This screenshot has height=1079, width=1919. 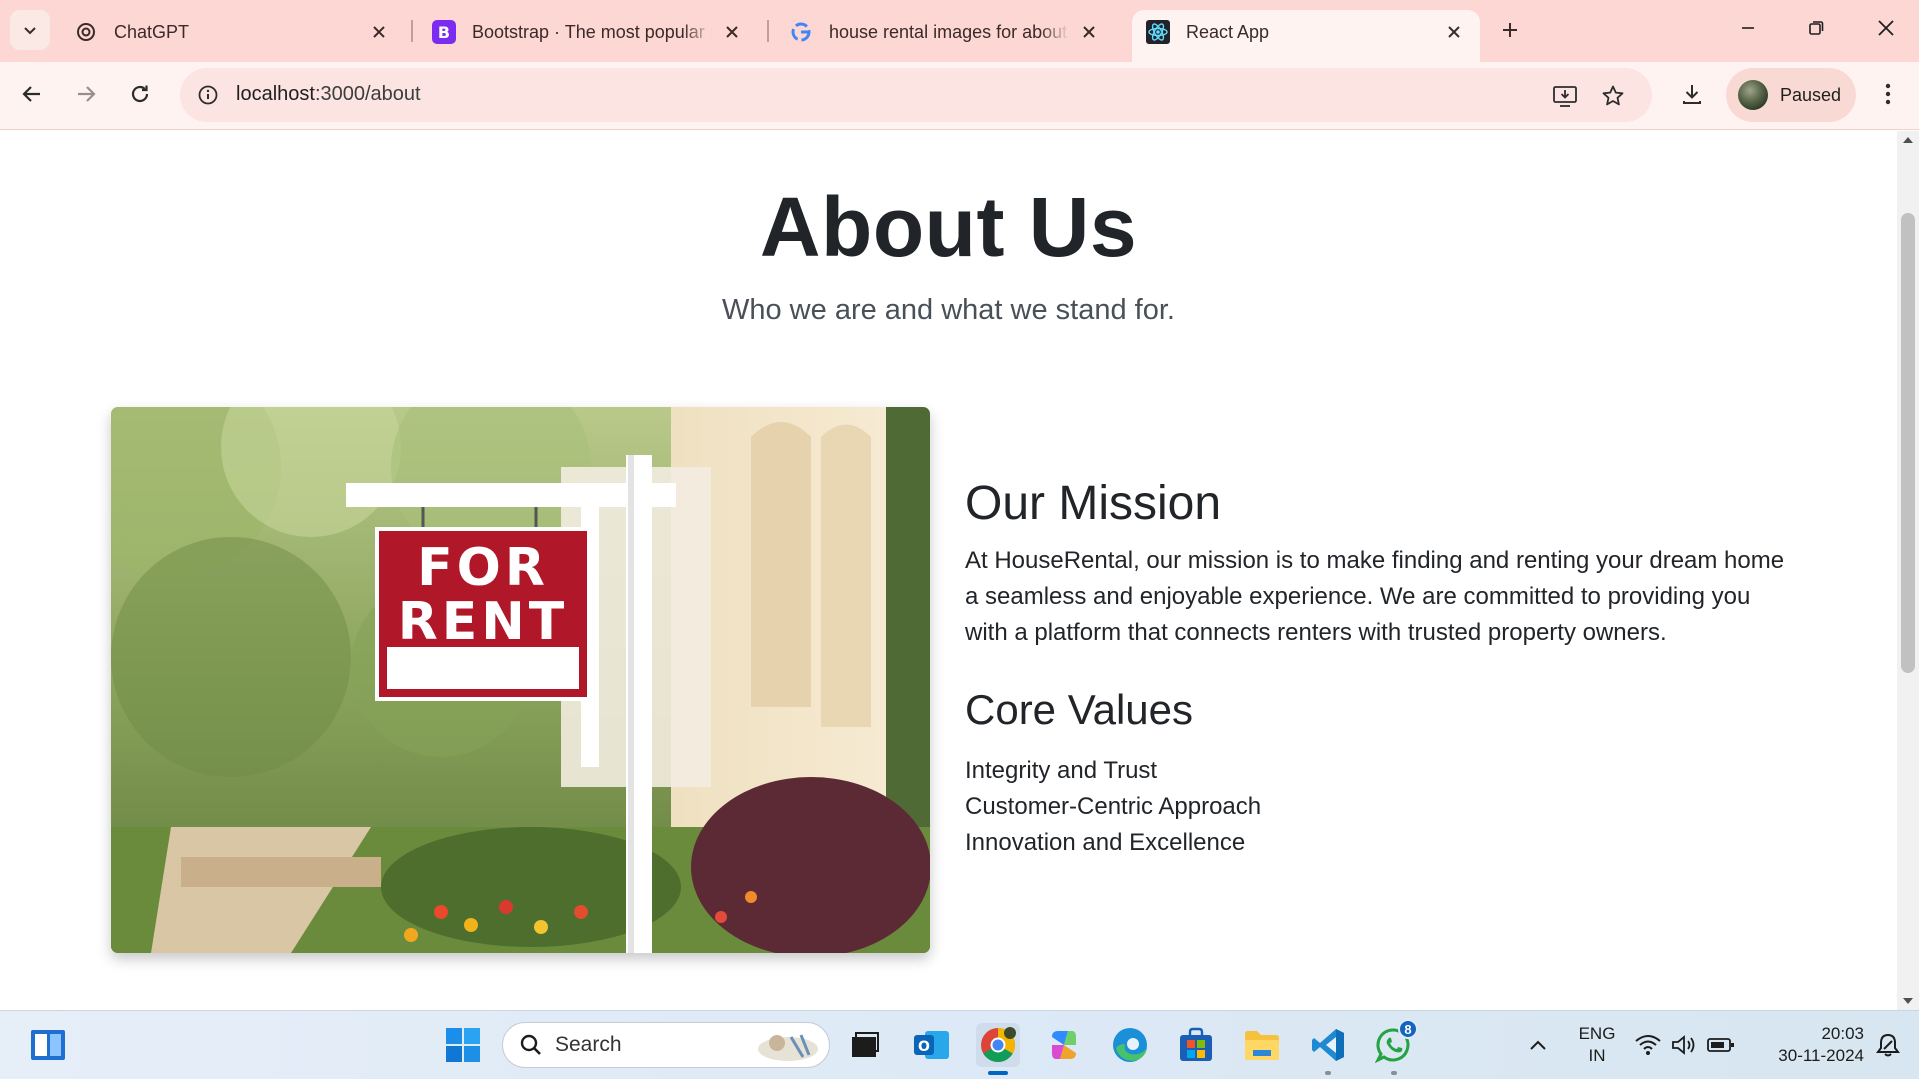 I want to click on list-item: Customer-Centric Approach, so click(x=1113, y=806).